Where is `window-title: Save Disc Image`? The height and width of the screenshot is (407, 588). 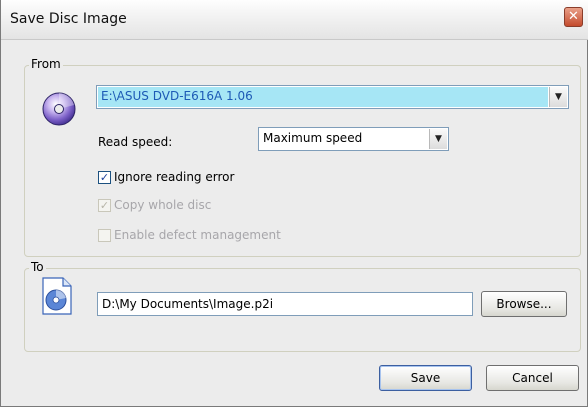
window-title: Save Disc Image is located at coordinates (68, 19).